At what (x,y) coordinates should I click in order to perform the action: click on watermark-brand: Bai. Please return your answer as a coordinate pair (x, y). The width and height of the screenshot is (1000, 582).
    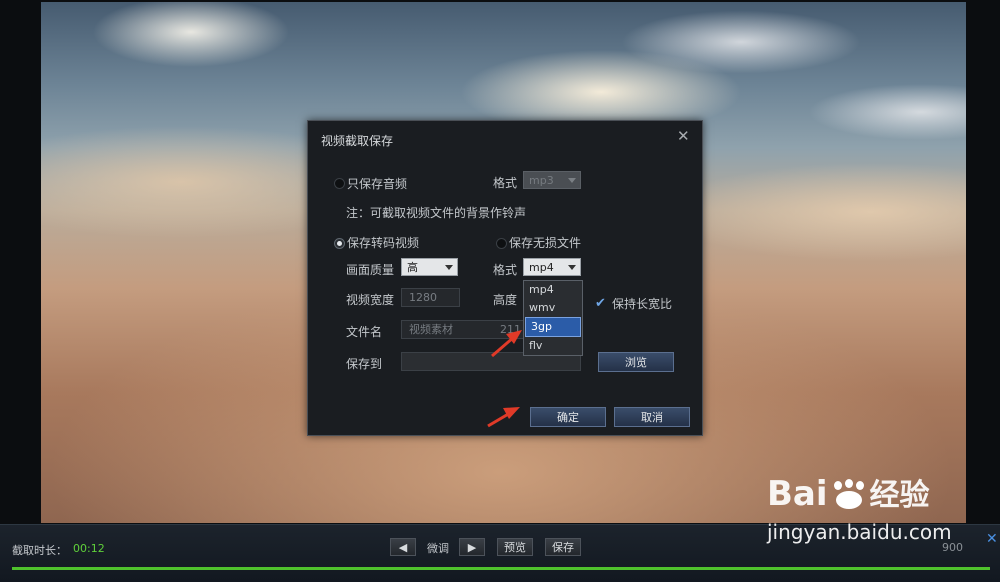
    Looking at the image, I should click on (797, 494).